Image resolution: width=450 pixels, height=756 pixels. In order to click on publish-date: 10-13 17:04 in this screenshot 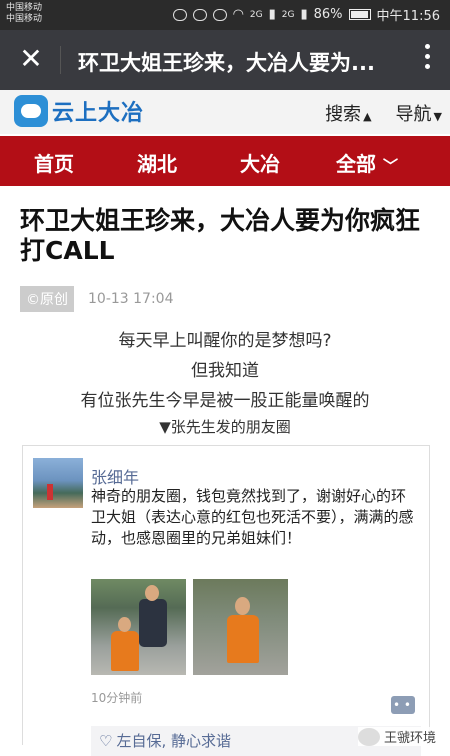, I will do `click(131, 299)`.